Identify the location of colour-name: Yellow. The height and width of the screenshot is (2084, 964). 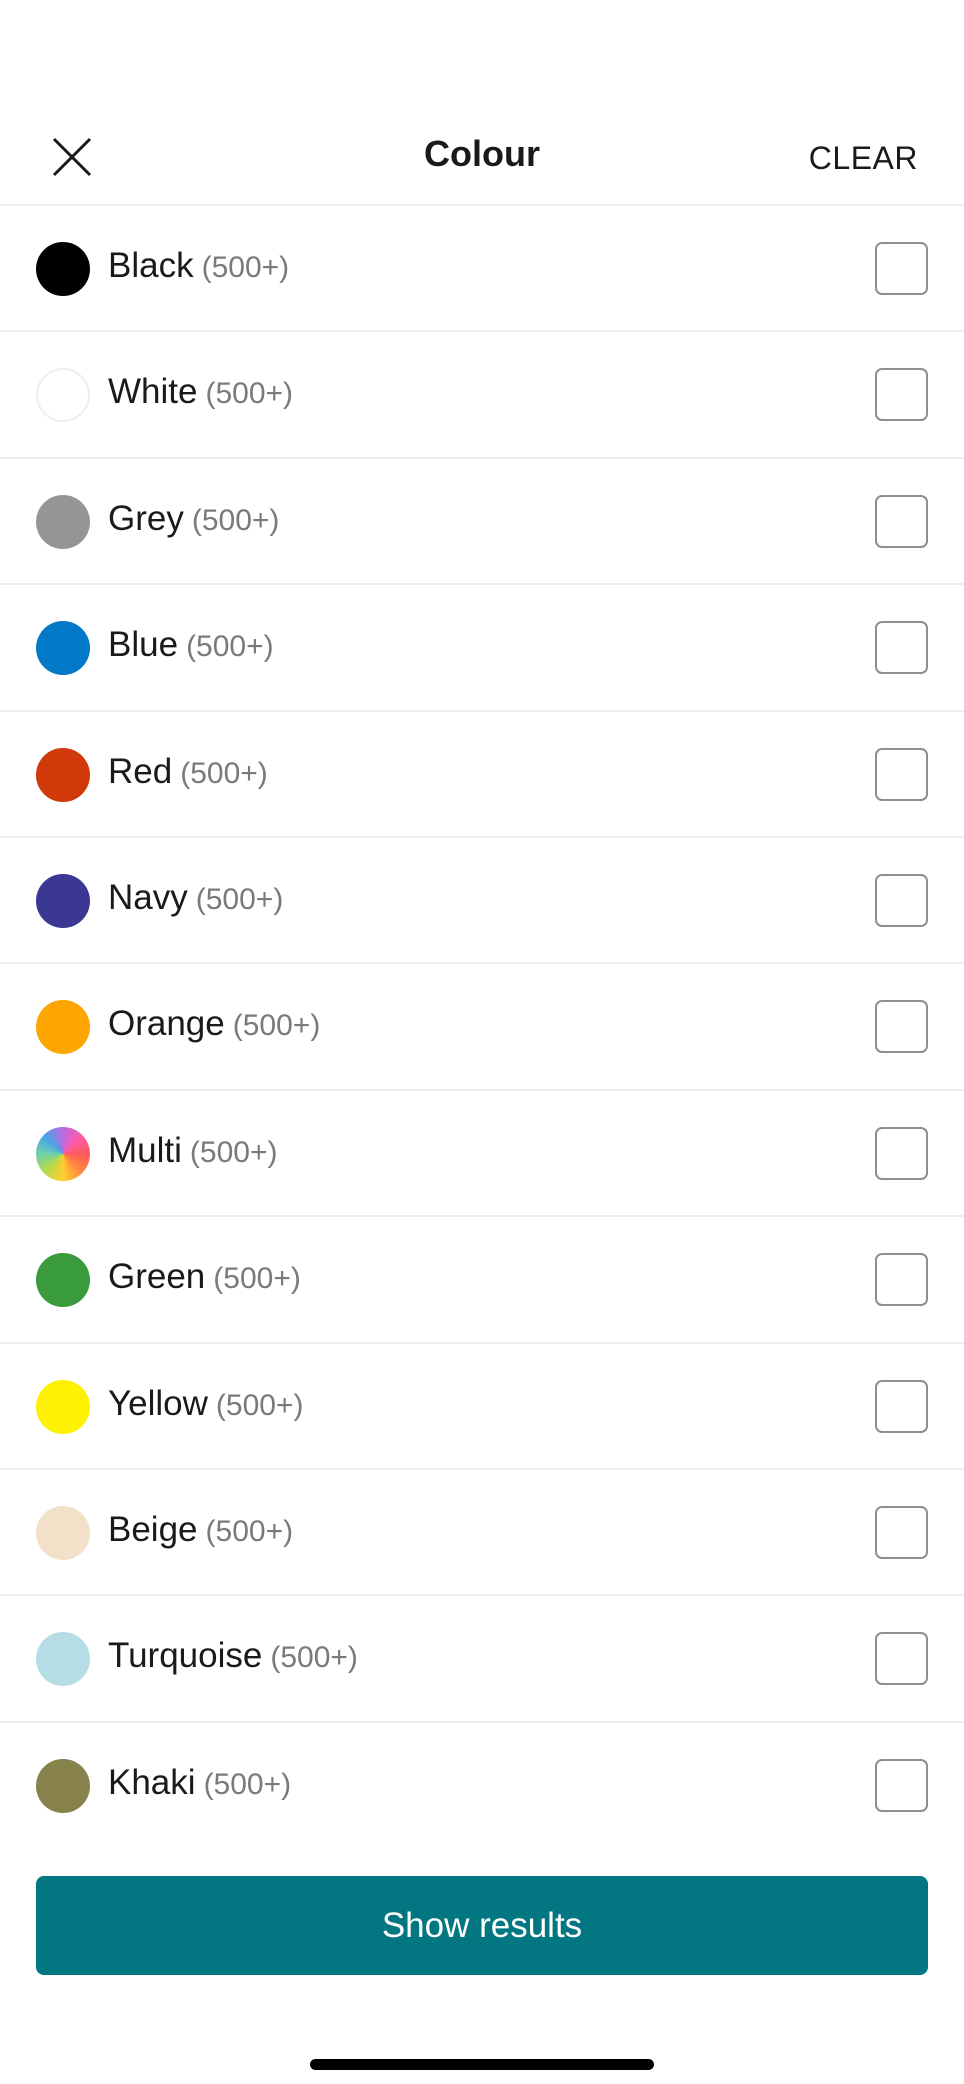
(158, 1403).